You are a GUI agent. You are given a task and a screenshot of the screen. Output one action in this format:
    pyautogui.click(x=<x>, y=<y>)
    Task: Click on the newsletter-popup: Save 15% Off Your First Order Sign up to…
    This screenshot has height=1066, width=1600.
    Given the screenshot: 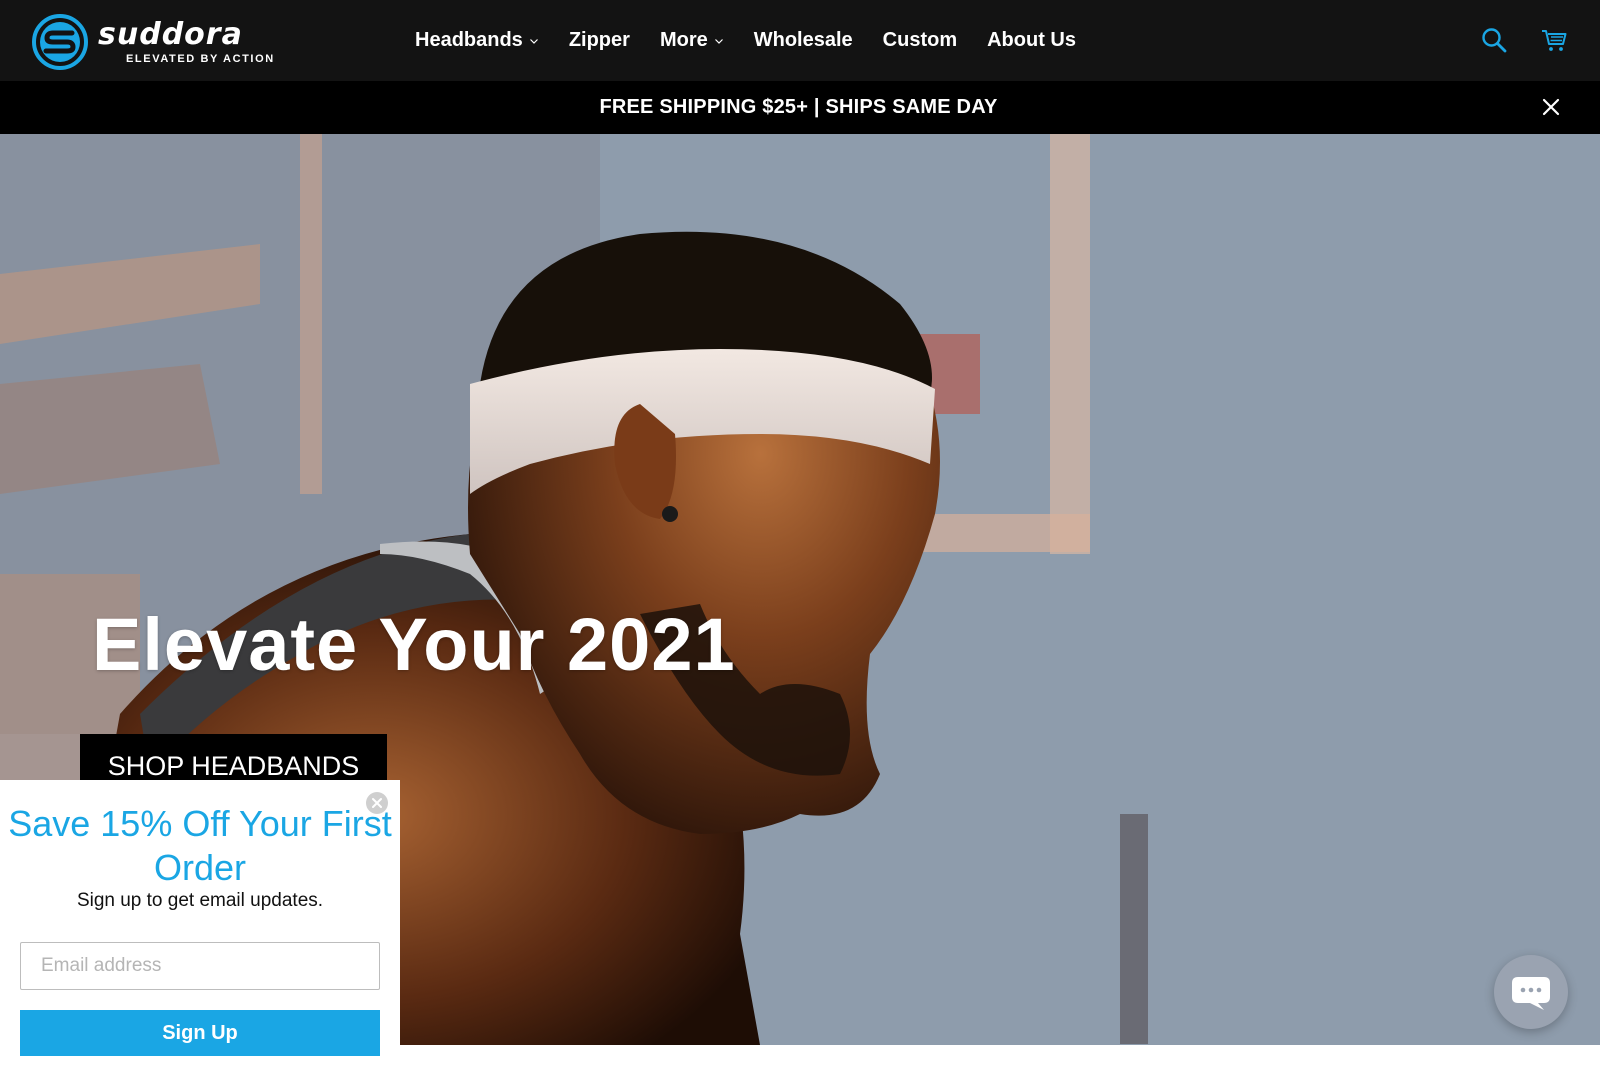 What is the action you would take?
    pyautogui.click(x=200, y=923)
    